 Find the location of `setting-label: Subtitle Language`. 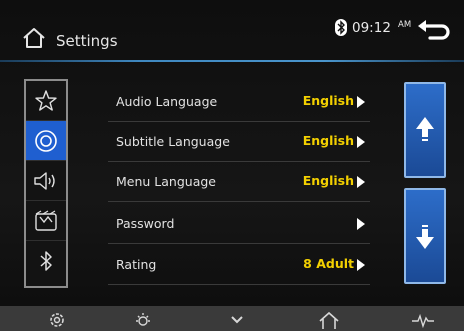

setting-label: Subtitle Language is located at coordinates (173, 141).